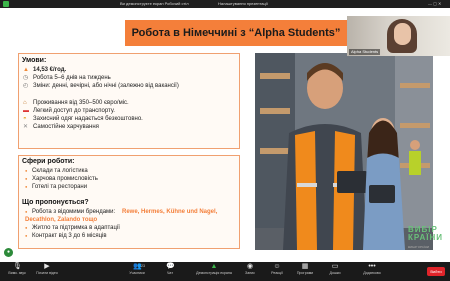 This screenshot has height=281, width=450. Describe the element at coordinates (47, 266) in the screenshot. I see `camera-icon: ▶` at that location.